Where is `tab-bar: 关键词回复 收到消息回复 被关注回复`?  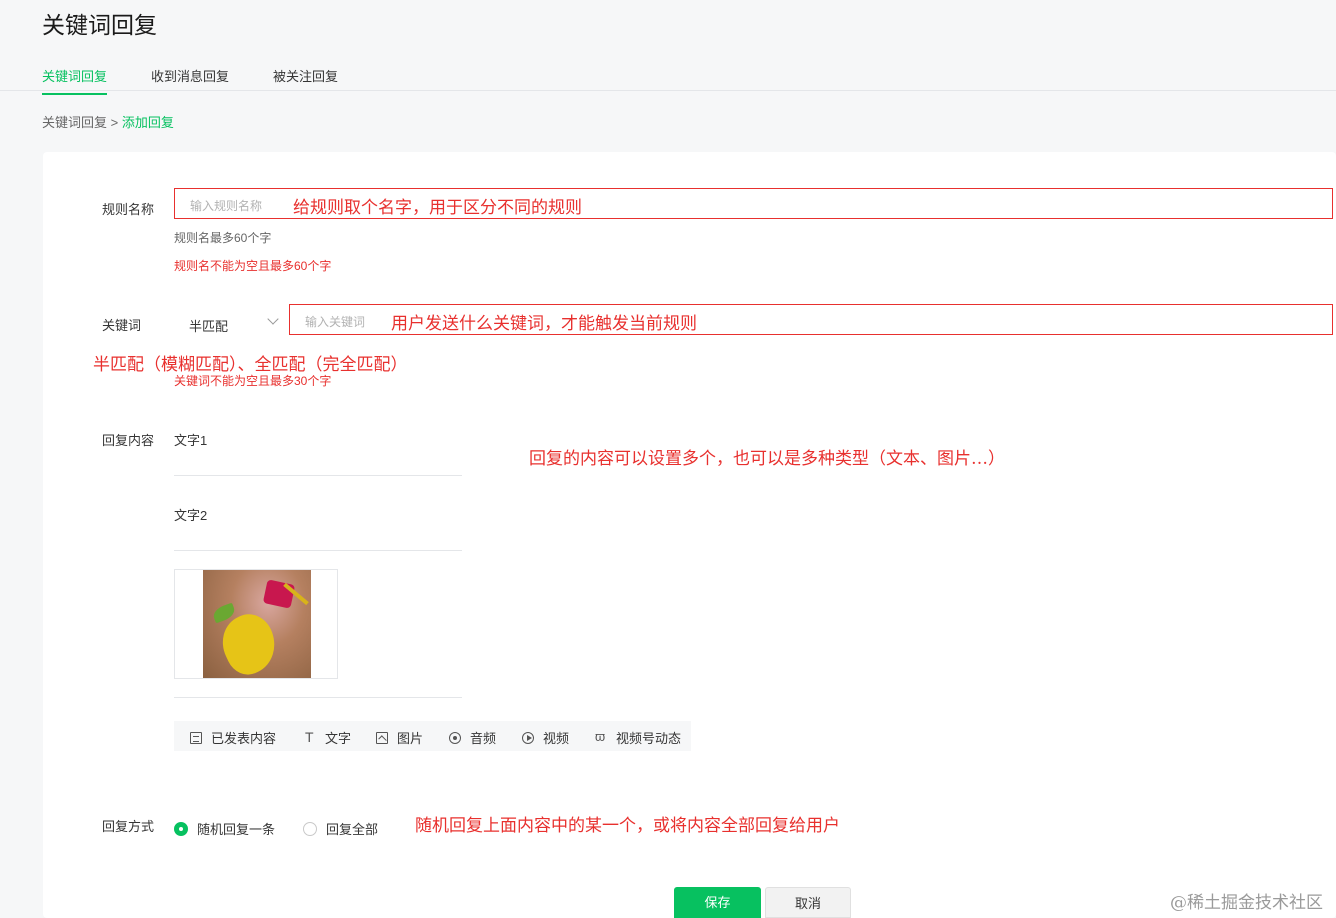
tab-bar: 关键词回复 收到消息回复 被关注回复 is located at coordinates (668, 77).